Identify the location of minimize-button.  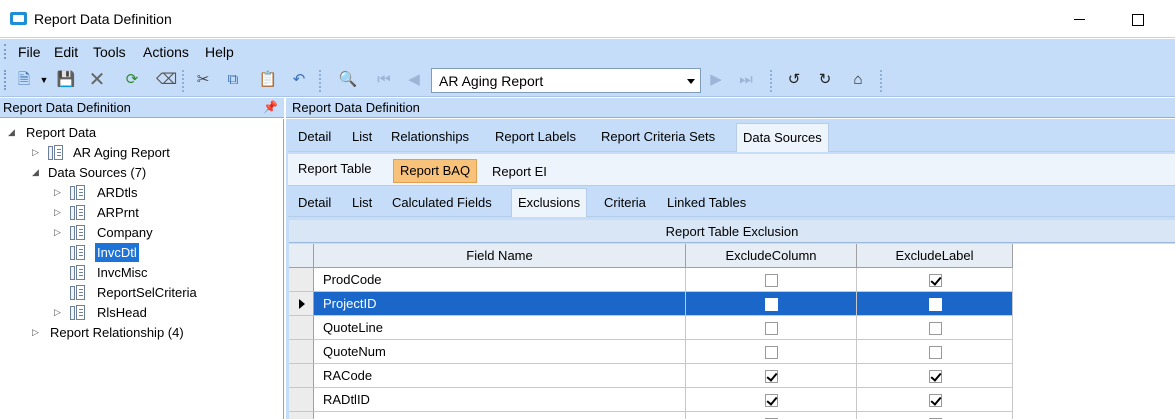
(1080, 19).